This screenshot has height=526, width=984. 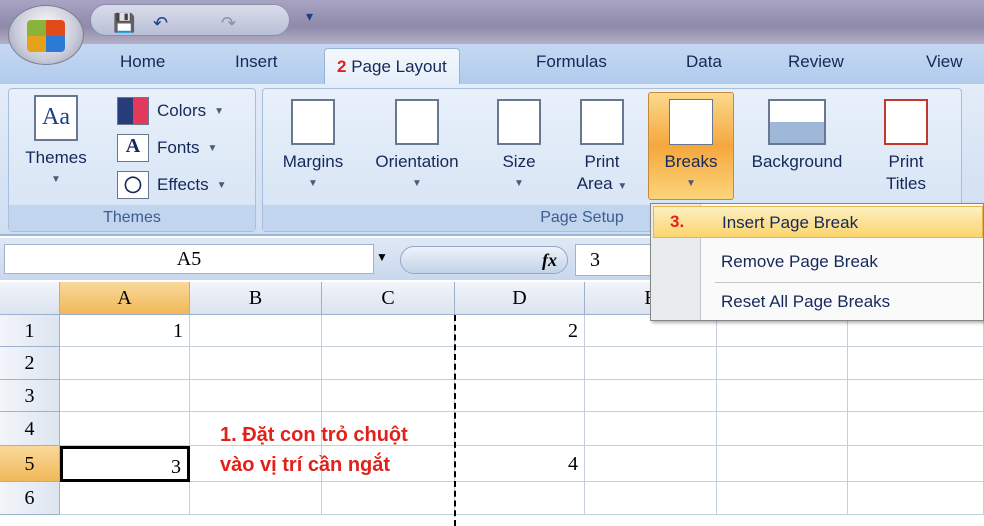 What do you see at coordinates (399, 66) in the screenshot?
I see `tab-label: Page Layout` at bounding box center [399, 66].